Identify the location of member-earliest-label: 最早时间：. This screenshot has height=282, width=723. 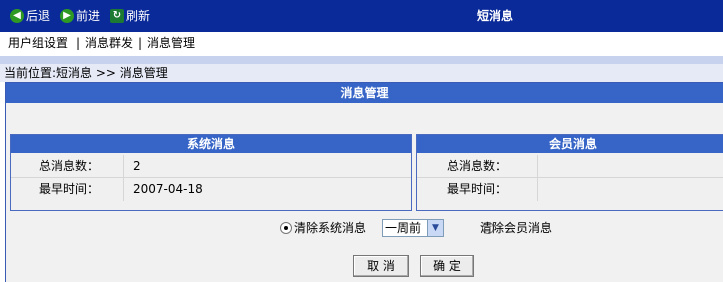
(477, 189).